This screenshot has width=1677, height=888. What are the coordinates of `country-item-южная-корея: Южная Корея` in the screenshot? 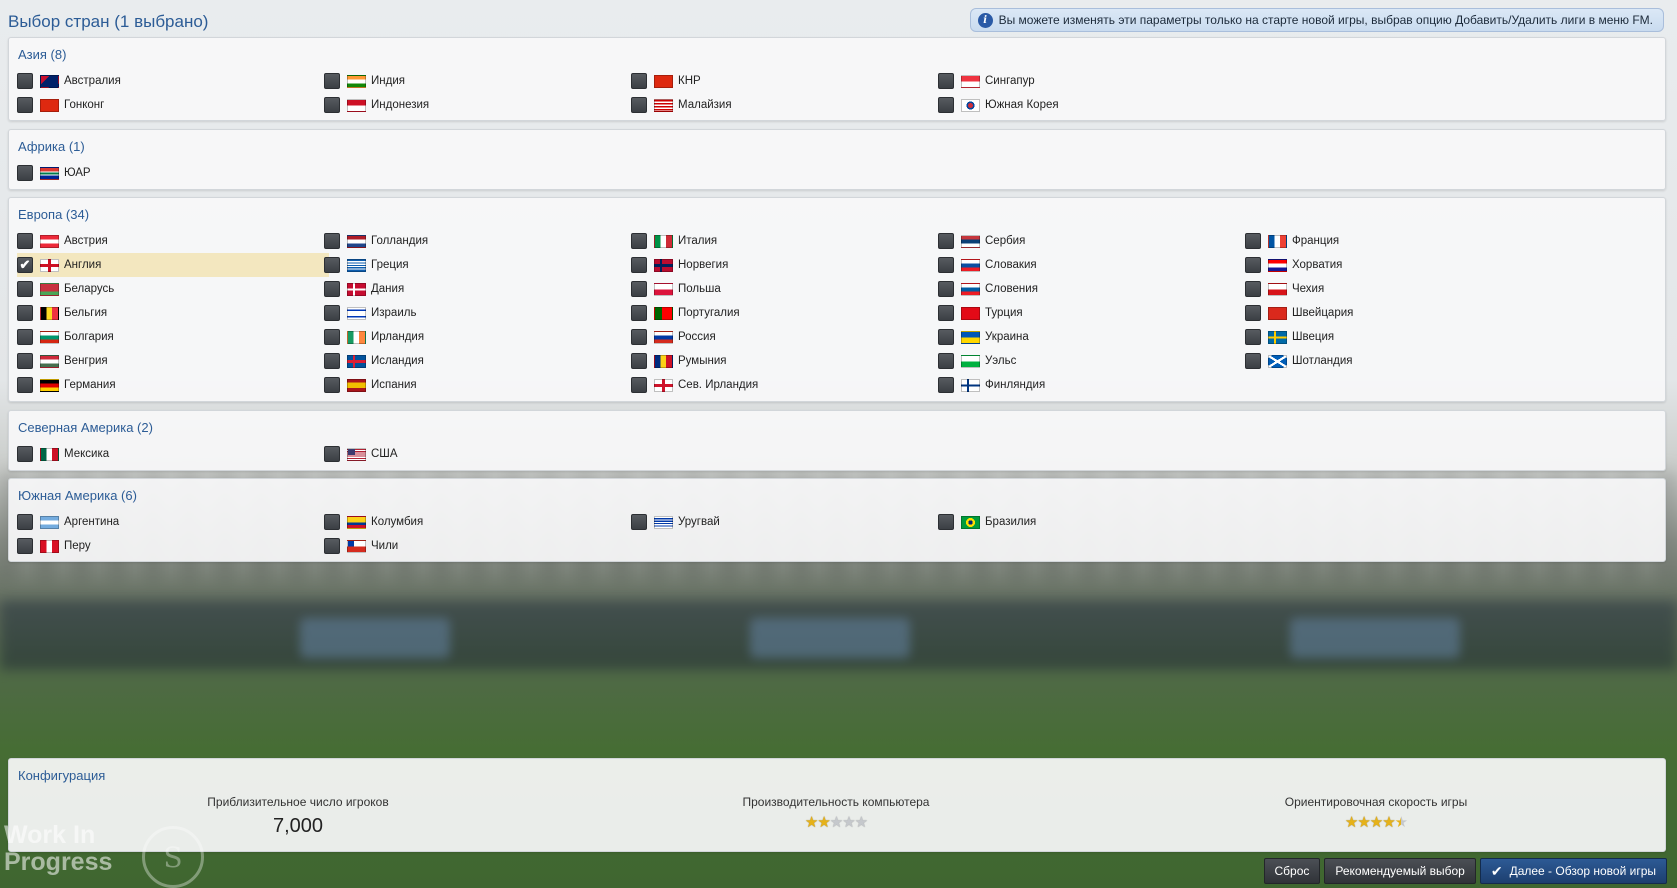 It's located at (1094, 105).